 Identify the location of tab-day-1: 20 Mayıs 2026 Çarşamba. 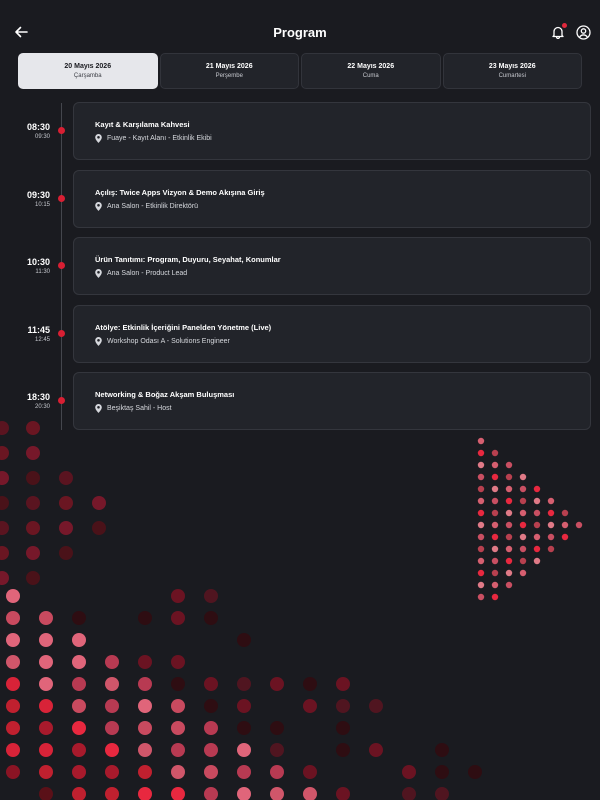
(88, 71).